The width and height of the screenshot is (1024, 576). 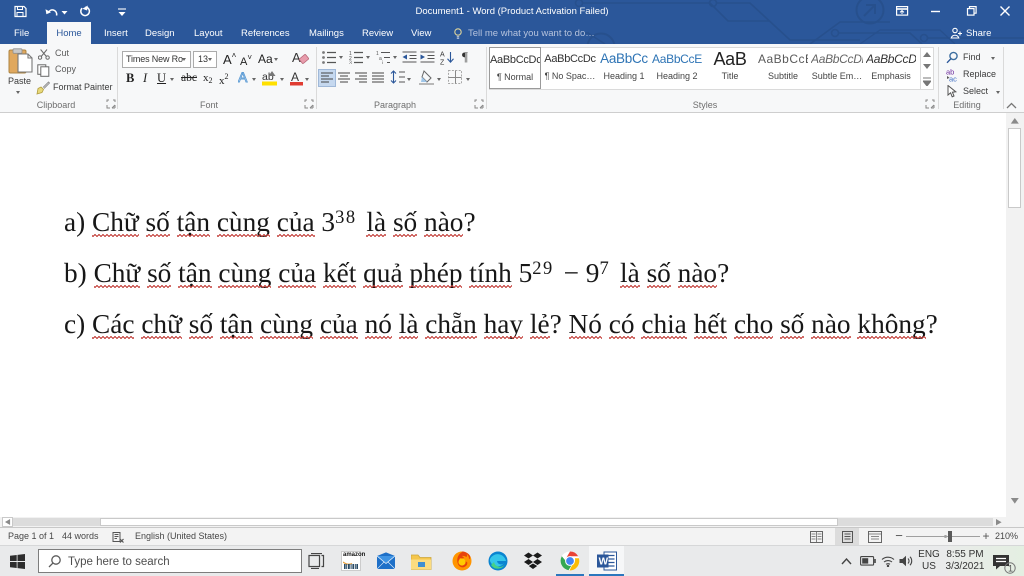 What do you see at coordinates (953, 79) in the screenshot?
I see `svg-text: ac` at bounding box center [953, 79].